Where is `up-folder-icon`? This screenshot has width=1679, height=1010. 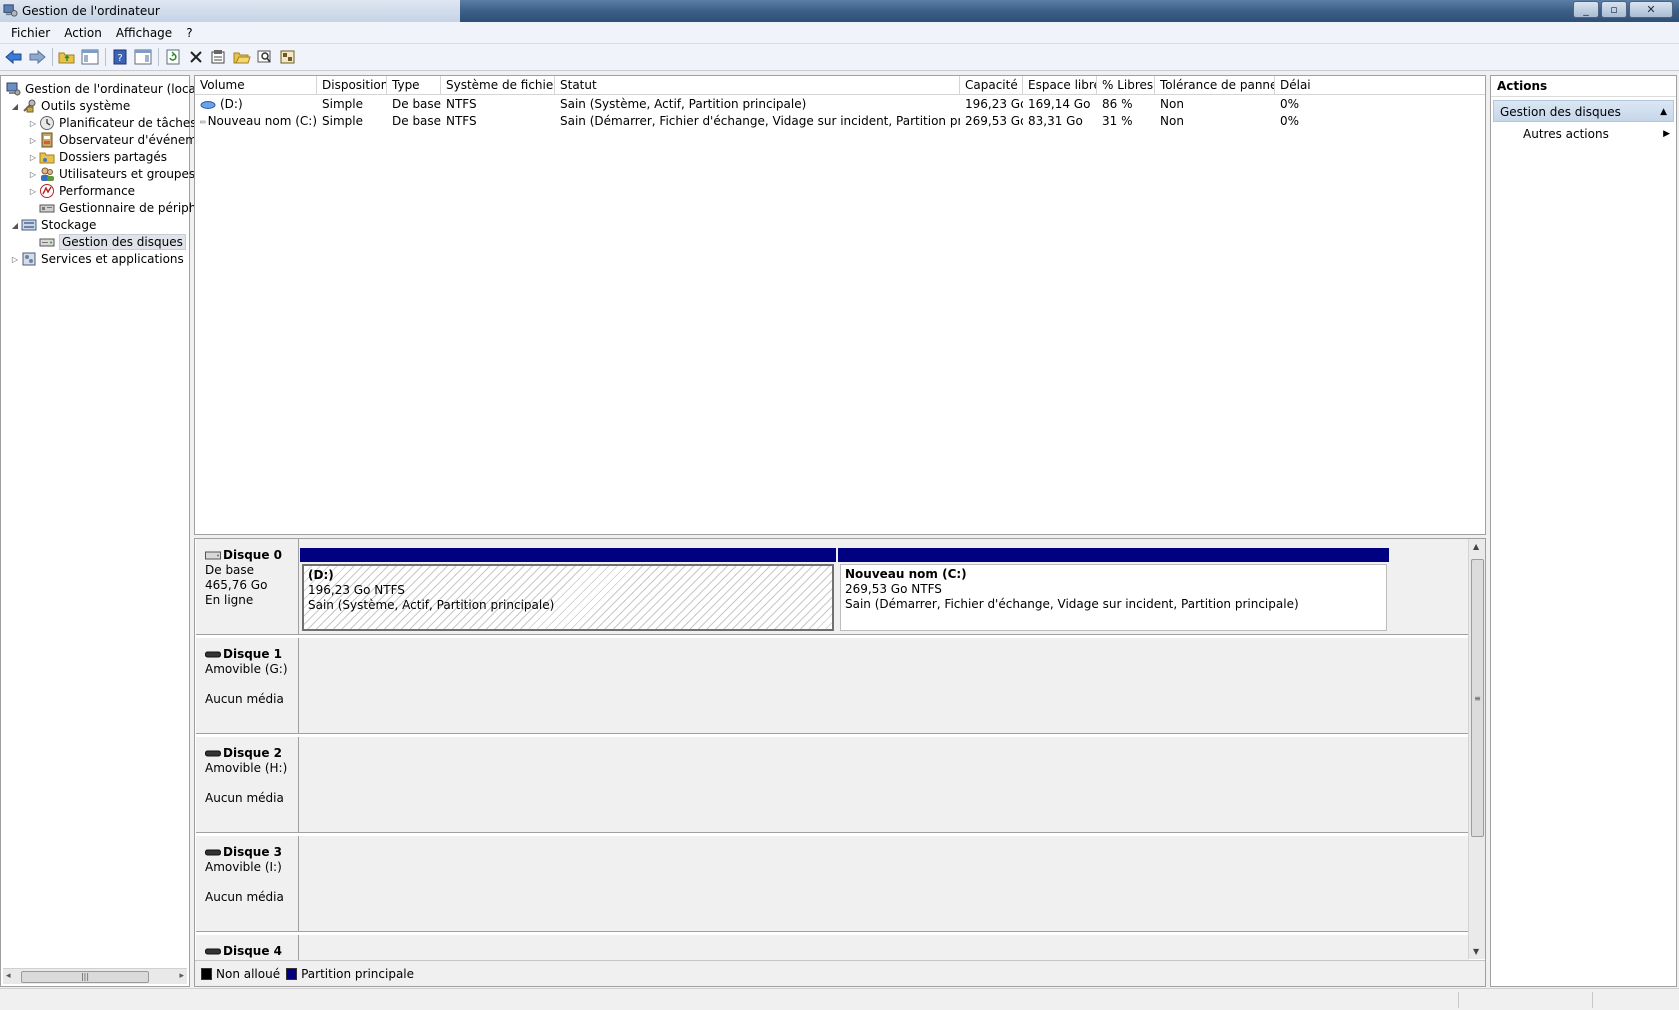
up-folder-icon is located at coordinates (67, 57).